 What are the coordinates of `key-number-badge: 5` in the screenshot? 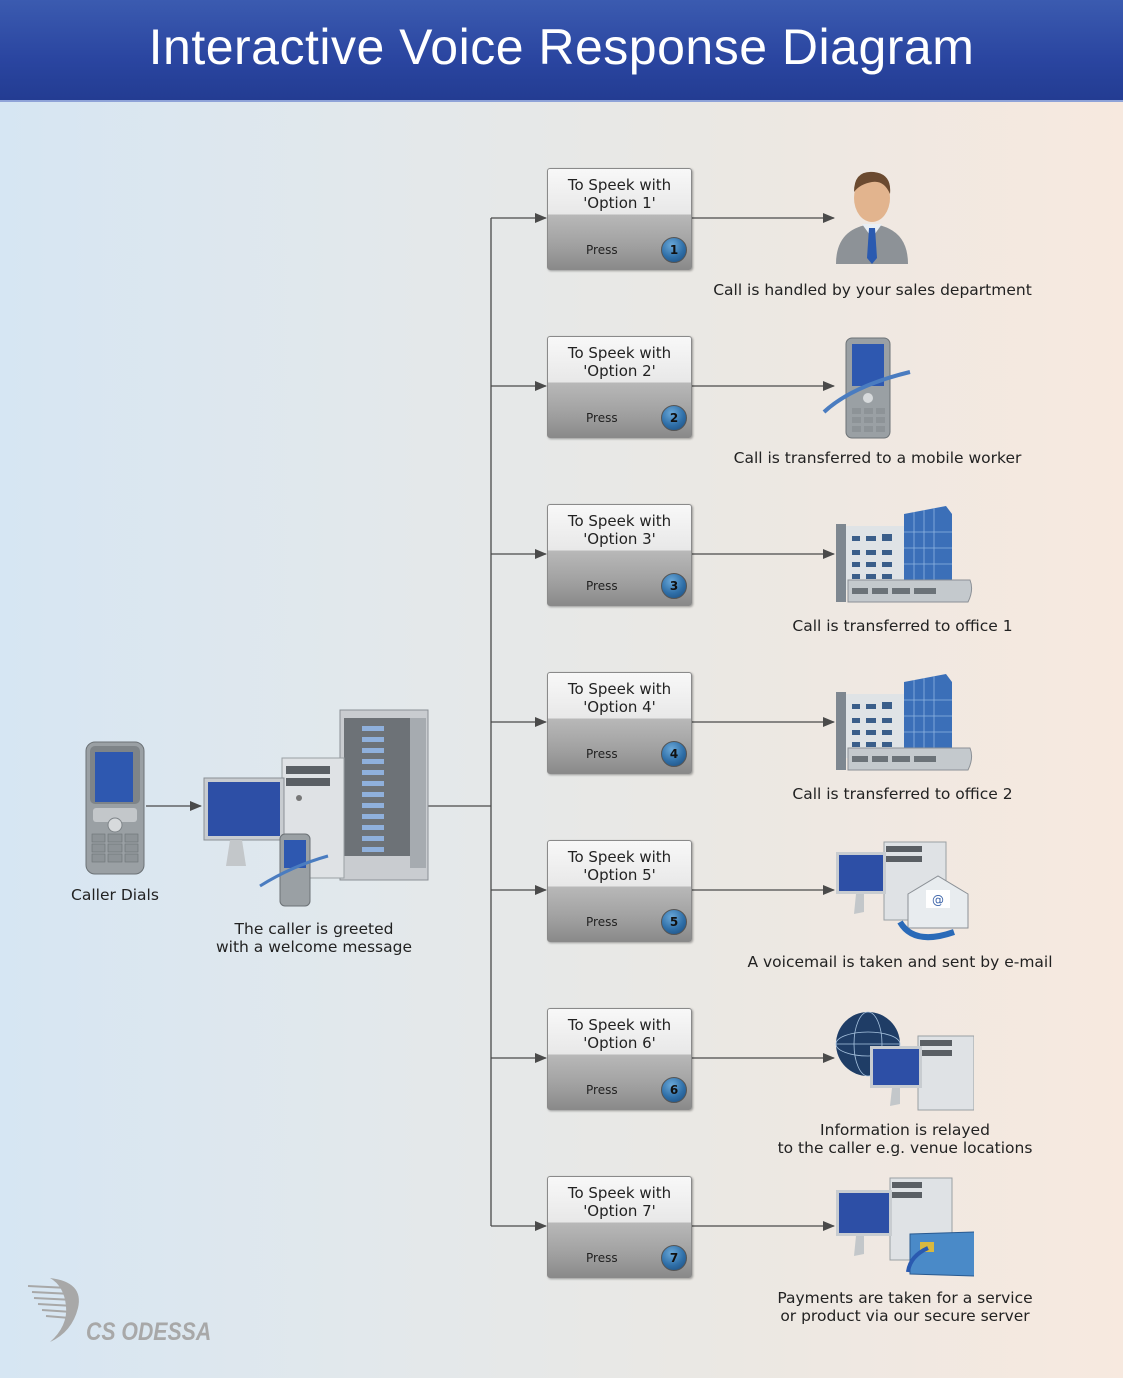 It's located at (674, 922).